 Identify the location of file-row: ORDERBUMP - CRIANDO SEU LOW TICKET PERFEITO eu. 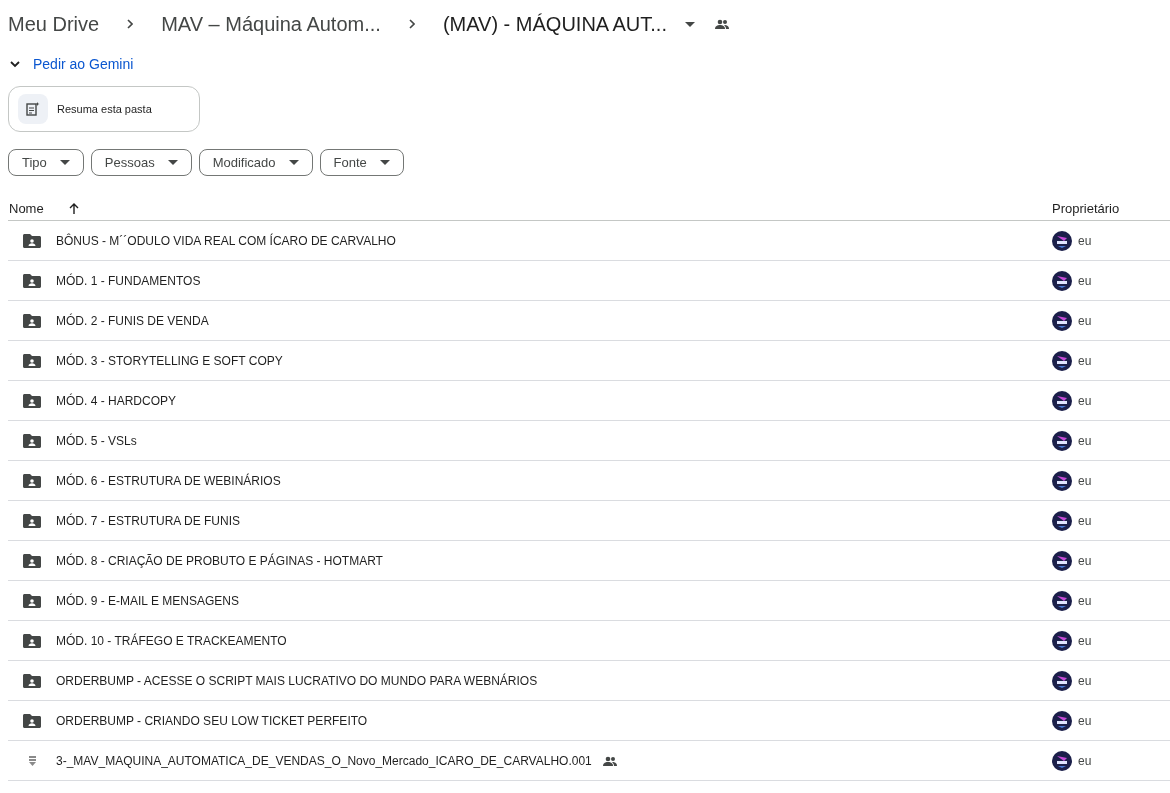
(589, 721).